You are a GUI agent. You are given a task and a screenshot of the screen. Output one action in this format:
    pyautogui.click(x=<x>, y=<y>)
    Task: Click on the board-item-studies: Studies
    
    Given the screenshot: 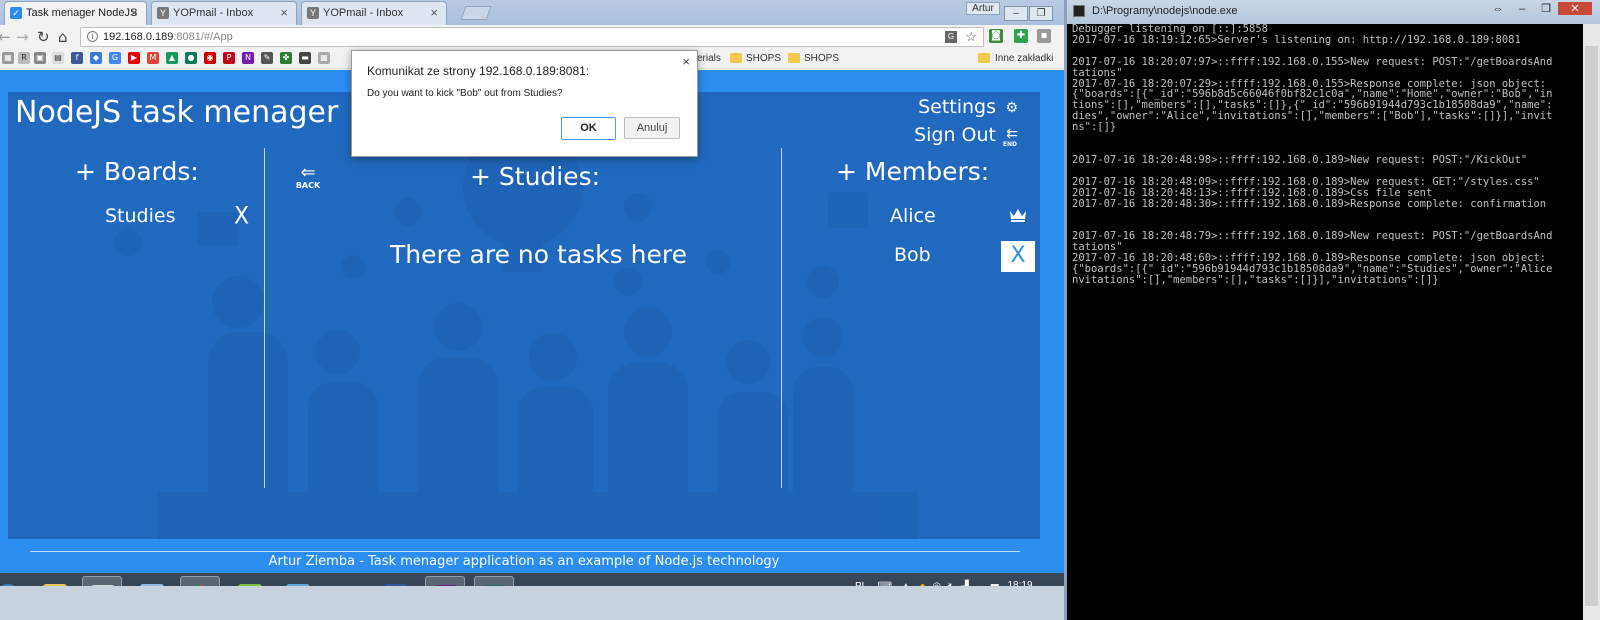 What is the action you would take?
    pyautogui.click(x=140, y=216)
    